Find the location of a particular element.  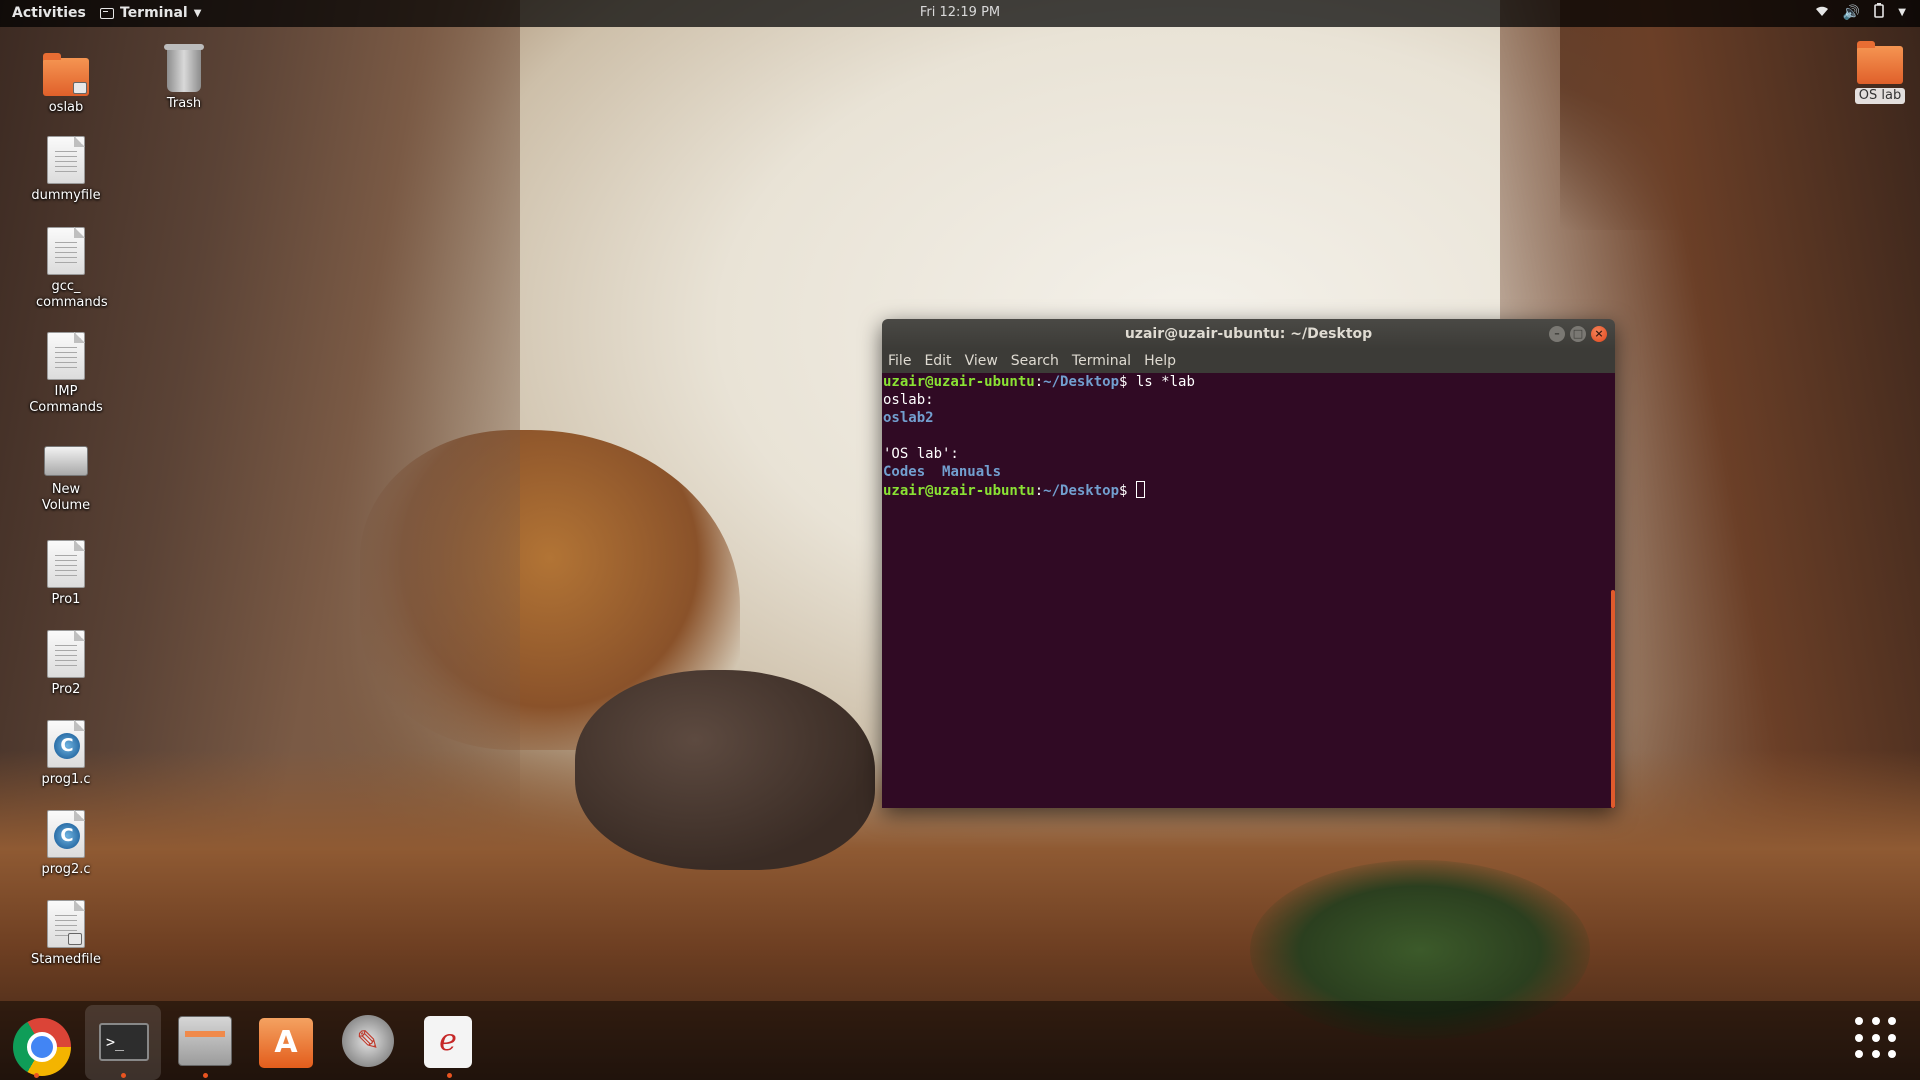

terminal-icon is located at coordinates (107, 13).